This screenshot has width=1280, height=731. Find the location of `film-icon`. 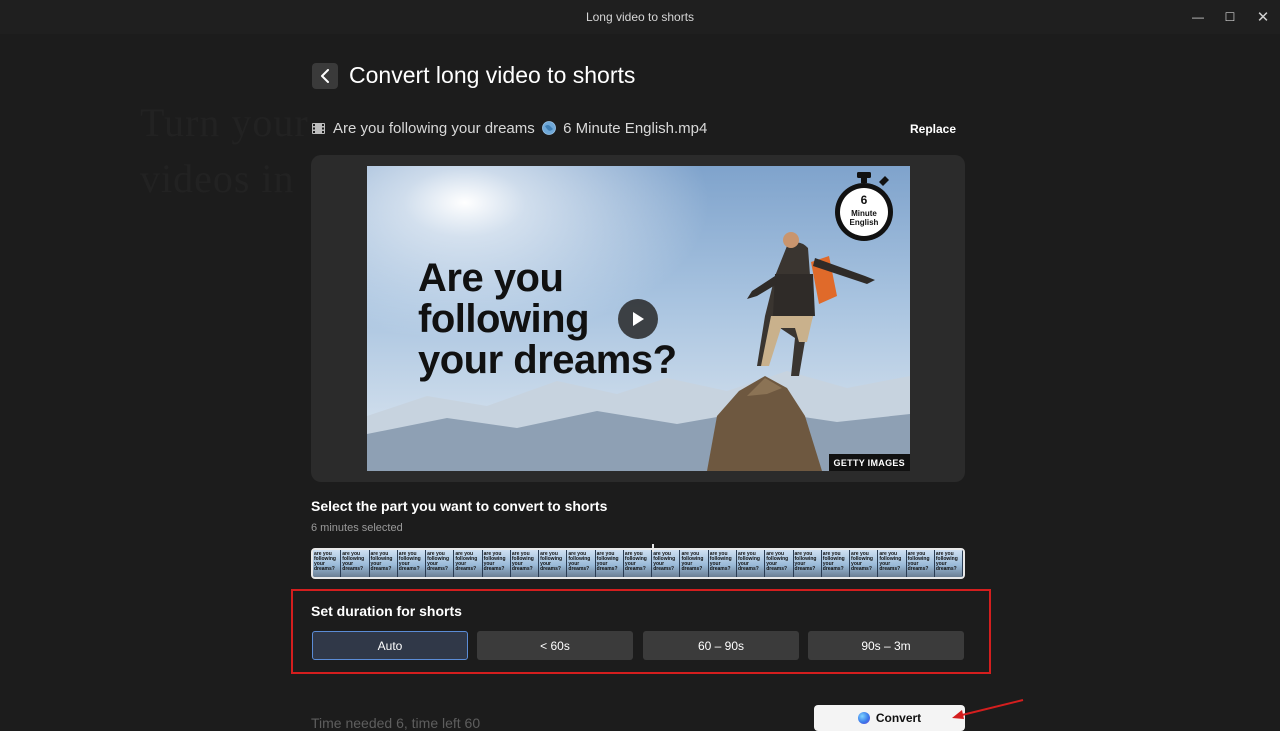

film-icon is located at coordinates (318, 128).